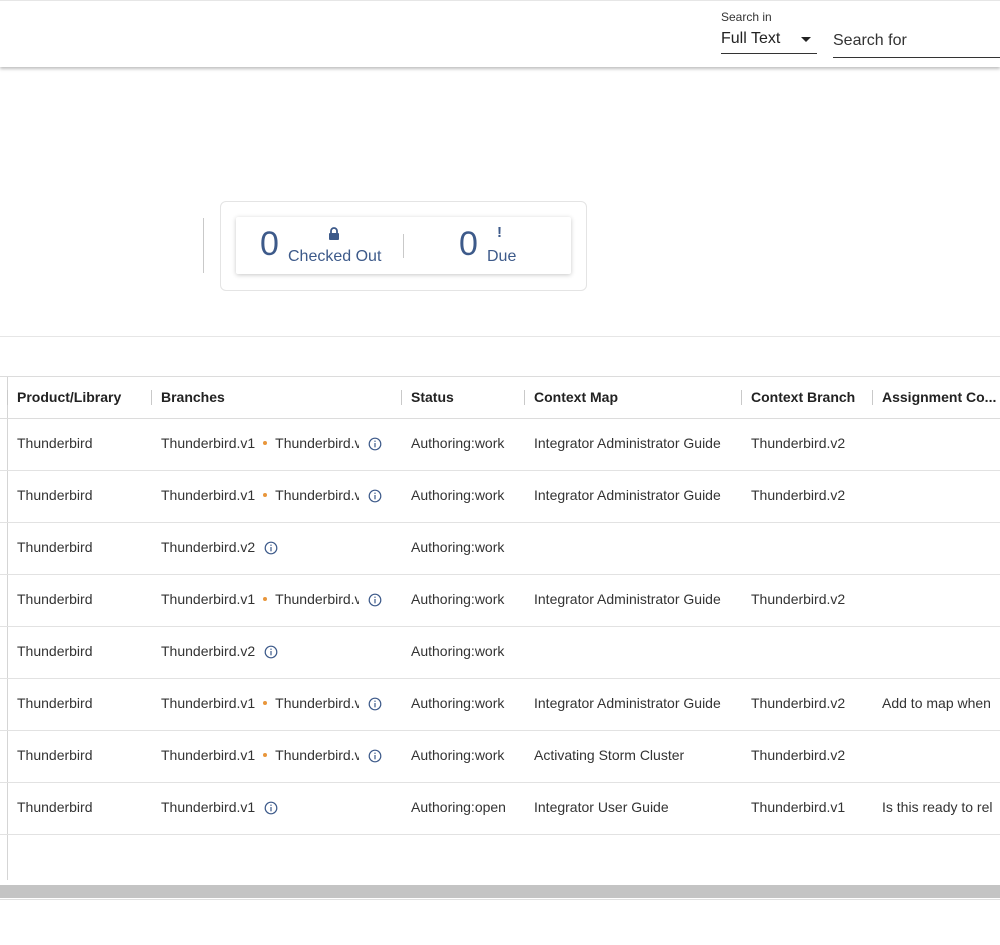  Describe the element at coordinates (634, 652) in the screenshot. I see `context-map-cell` at that location.